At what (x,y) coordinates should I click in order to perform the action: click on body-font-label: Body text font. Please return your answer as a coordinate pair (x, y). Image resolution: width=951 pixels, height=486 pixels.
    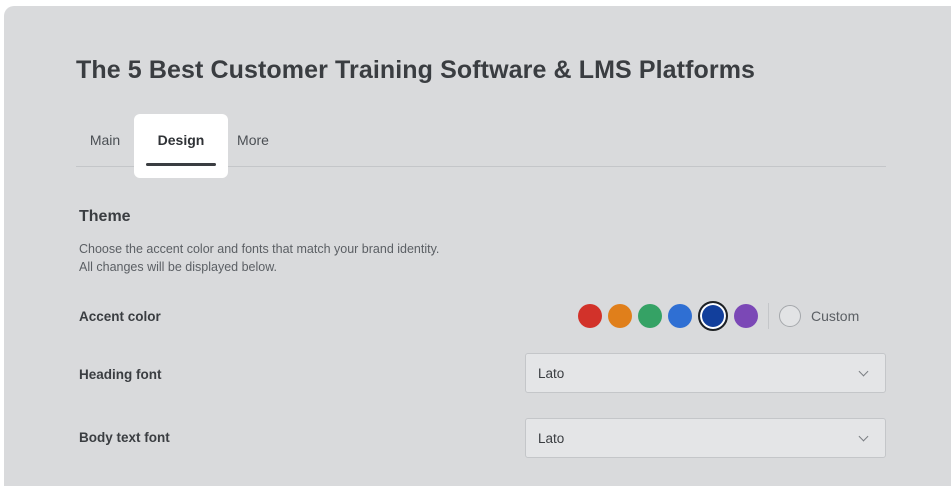
    Looking at the image, I should click on (124, 437).